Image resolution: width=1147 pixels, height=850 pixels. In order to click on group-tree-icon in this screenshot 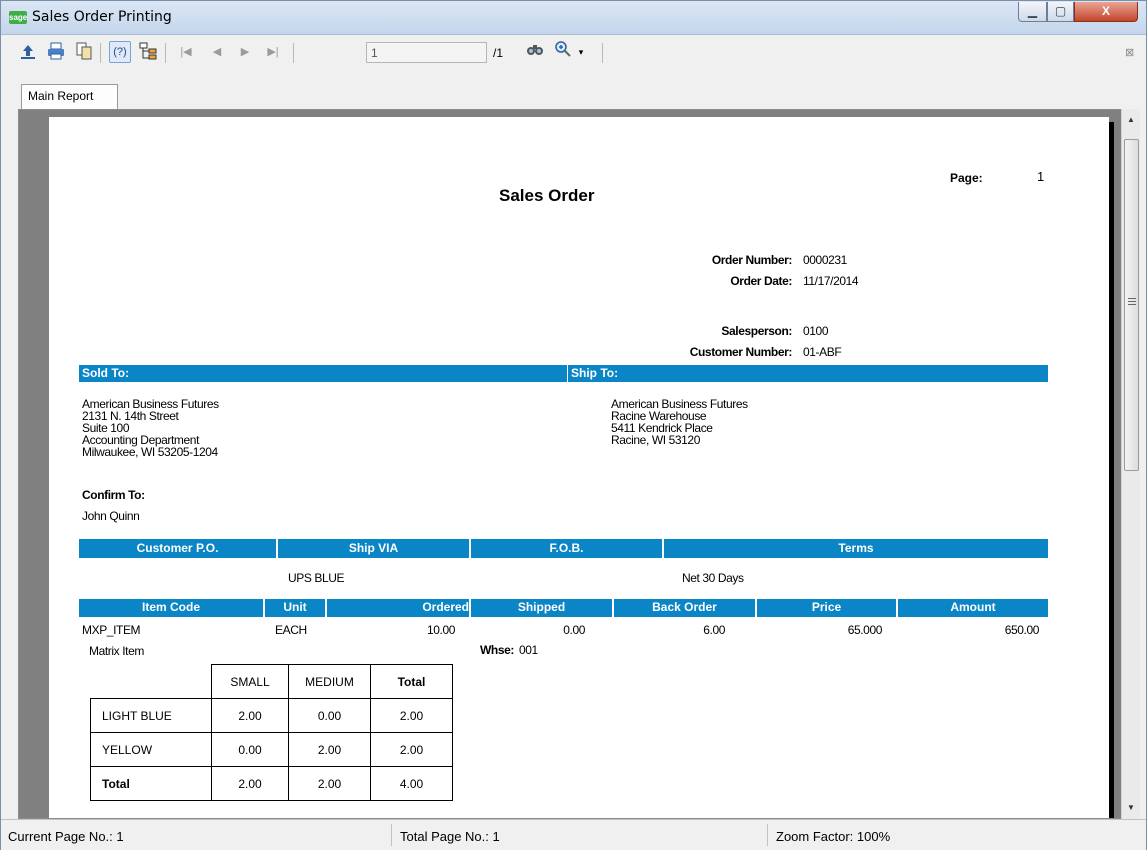, I will do `click(148, 52)`.